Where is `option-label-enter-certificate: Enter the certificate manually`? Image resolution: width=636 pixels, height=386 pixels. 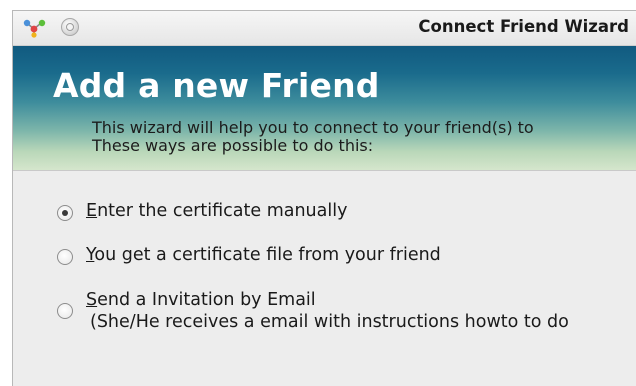
option-label-enter-certificate: Enter the certificate manually is located at coordinates (216, 211).